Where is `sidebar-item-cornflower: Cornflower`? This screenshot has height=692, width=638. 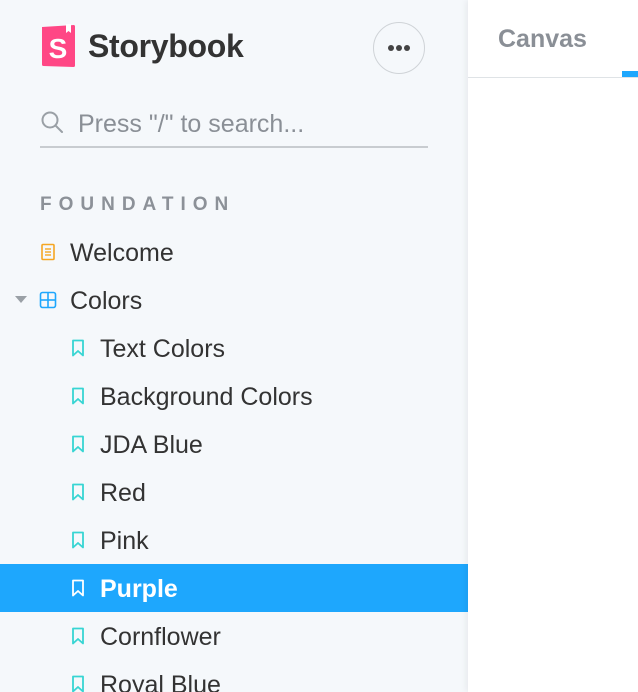
sidebar-item-cornflower: Cornflower is located at coordinates (234, 636).